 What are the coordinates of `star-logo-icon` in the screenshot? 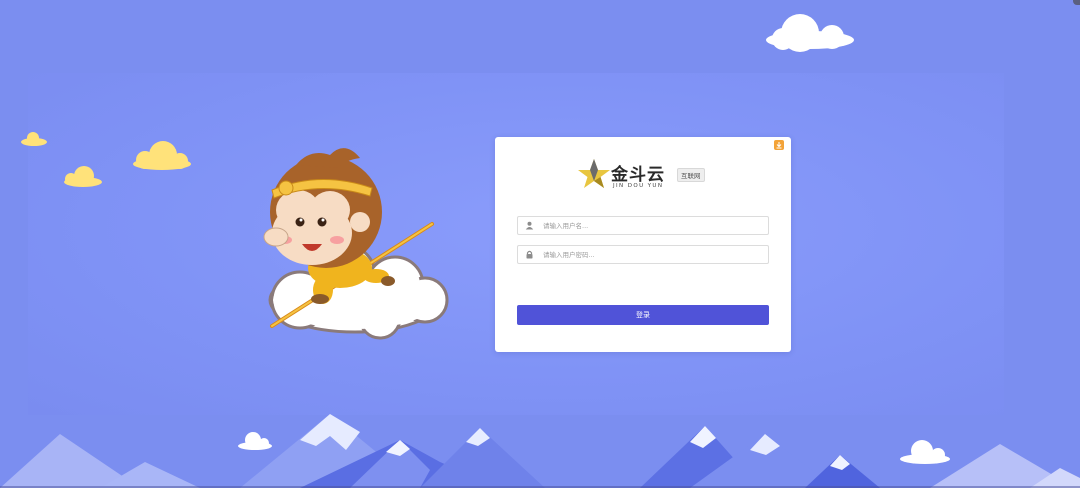 It's located at (594, 173).